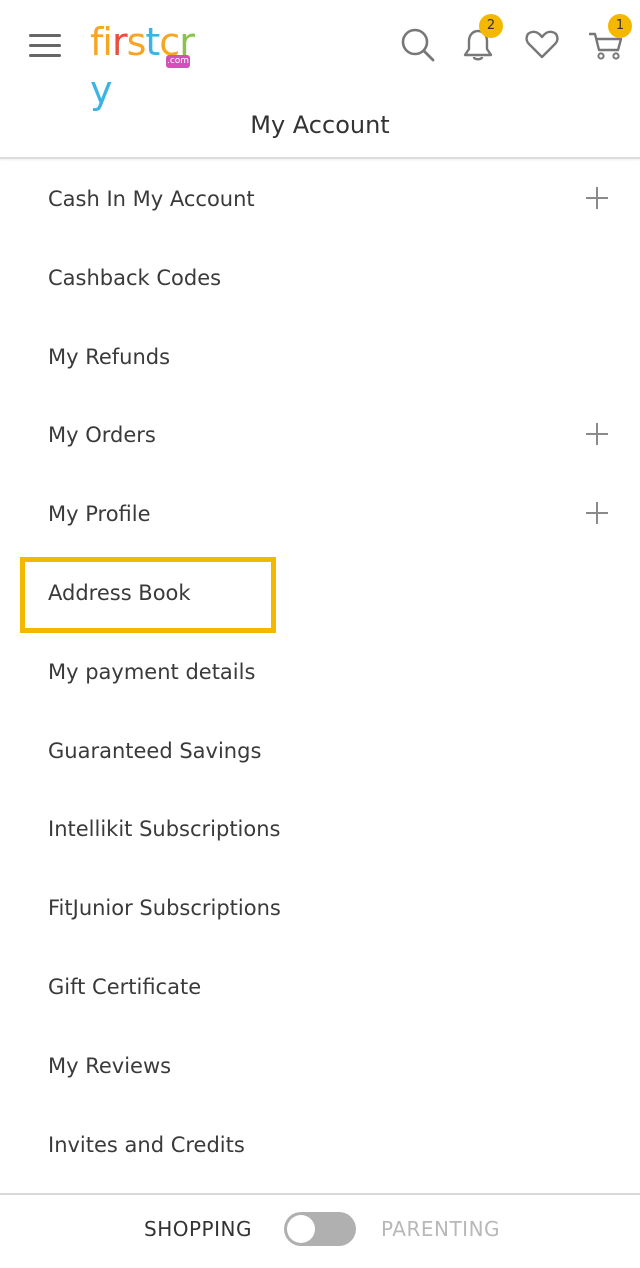 The height and width of the screenshot is (1268, 640). I want to click on menu-item-label: Guaranteed Savings, so click(155, 750).